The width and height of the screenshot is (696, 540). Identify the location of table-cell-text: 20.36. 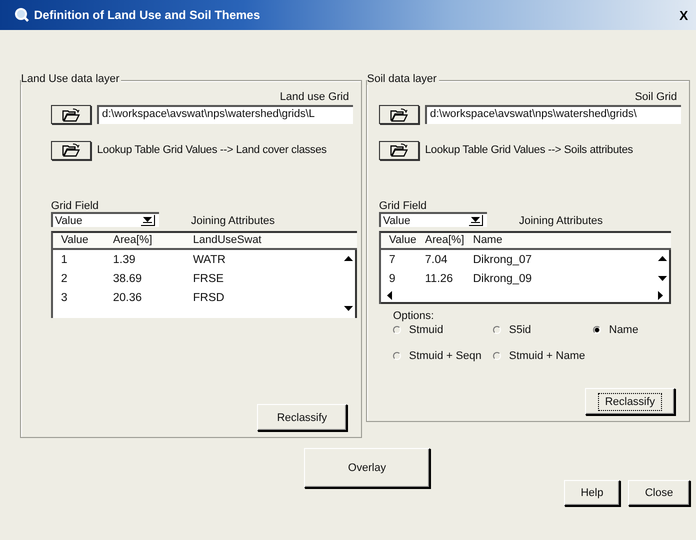
(128, 298).